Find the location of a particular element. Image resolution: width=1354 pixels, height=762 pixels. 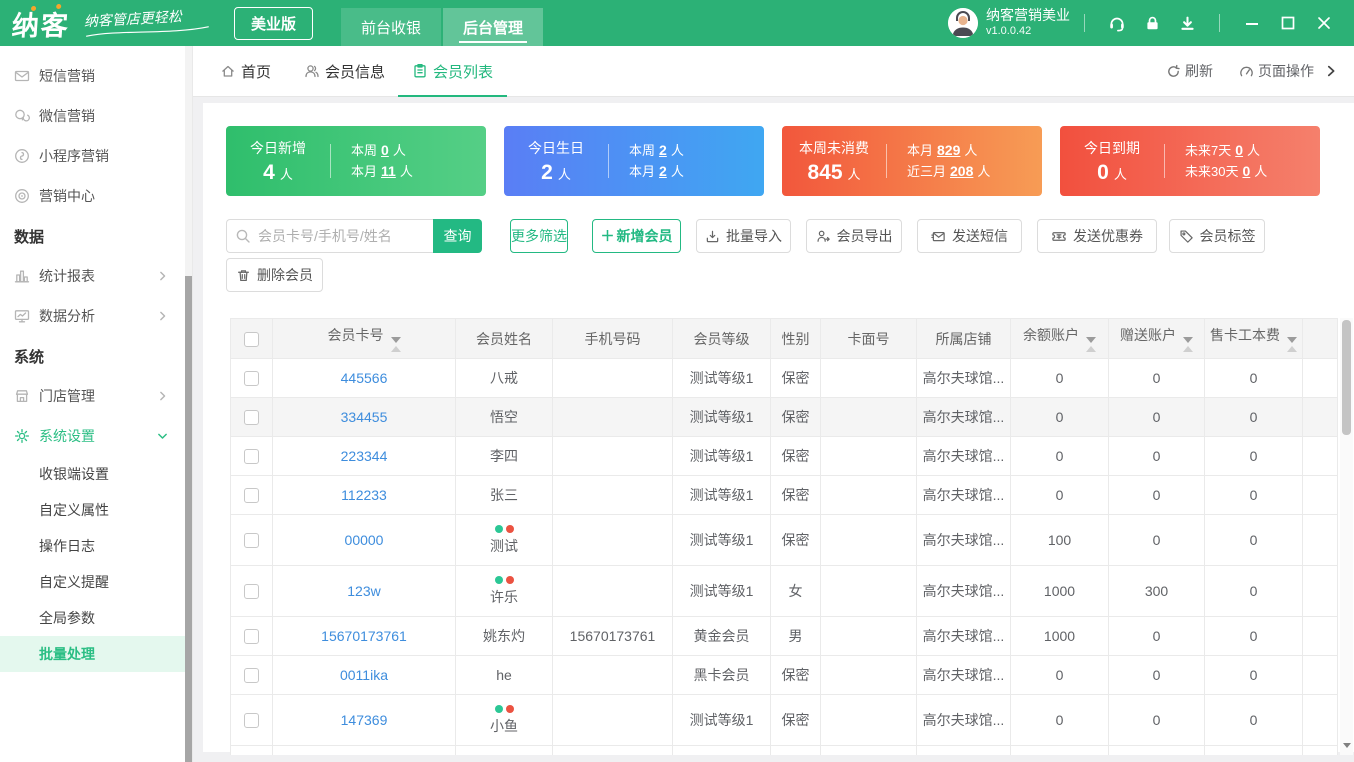

avatar-person-icon is located at coordinates (963, 23).